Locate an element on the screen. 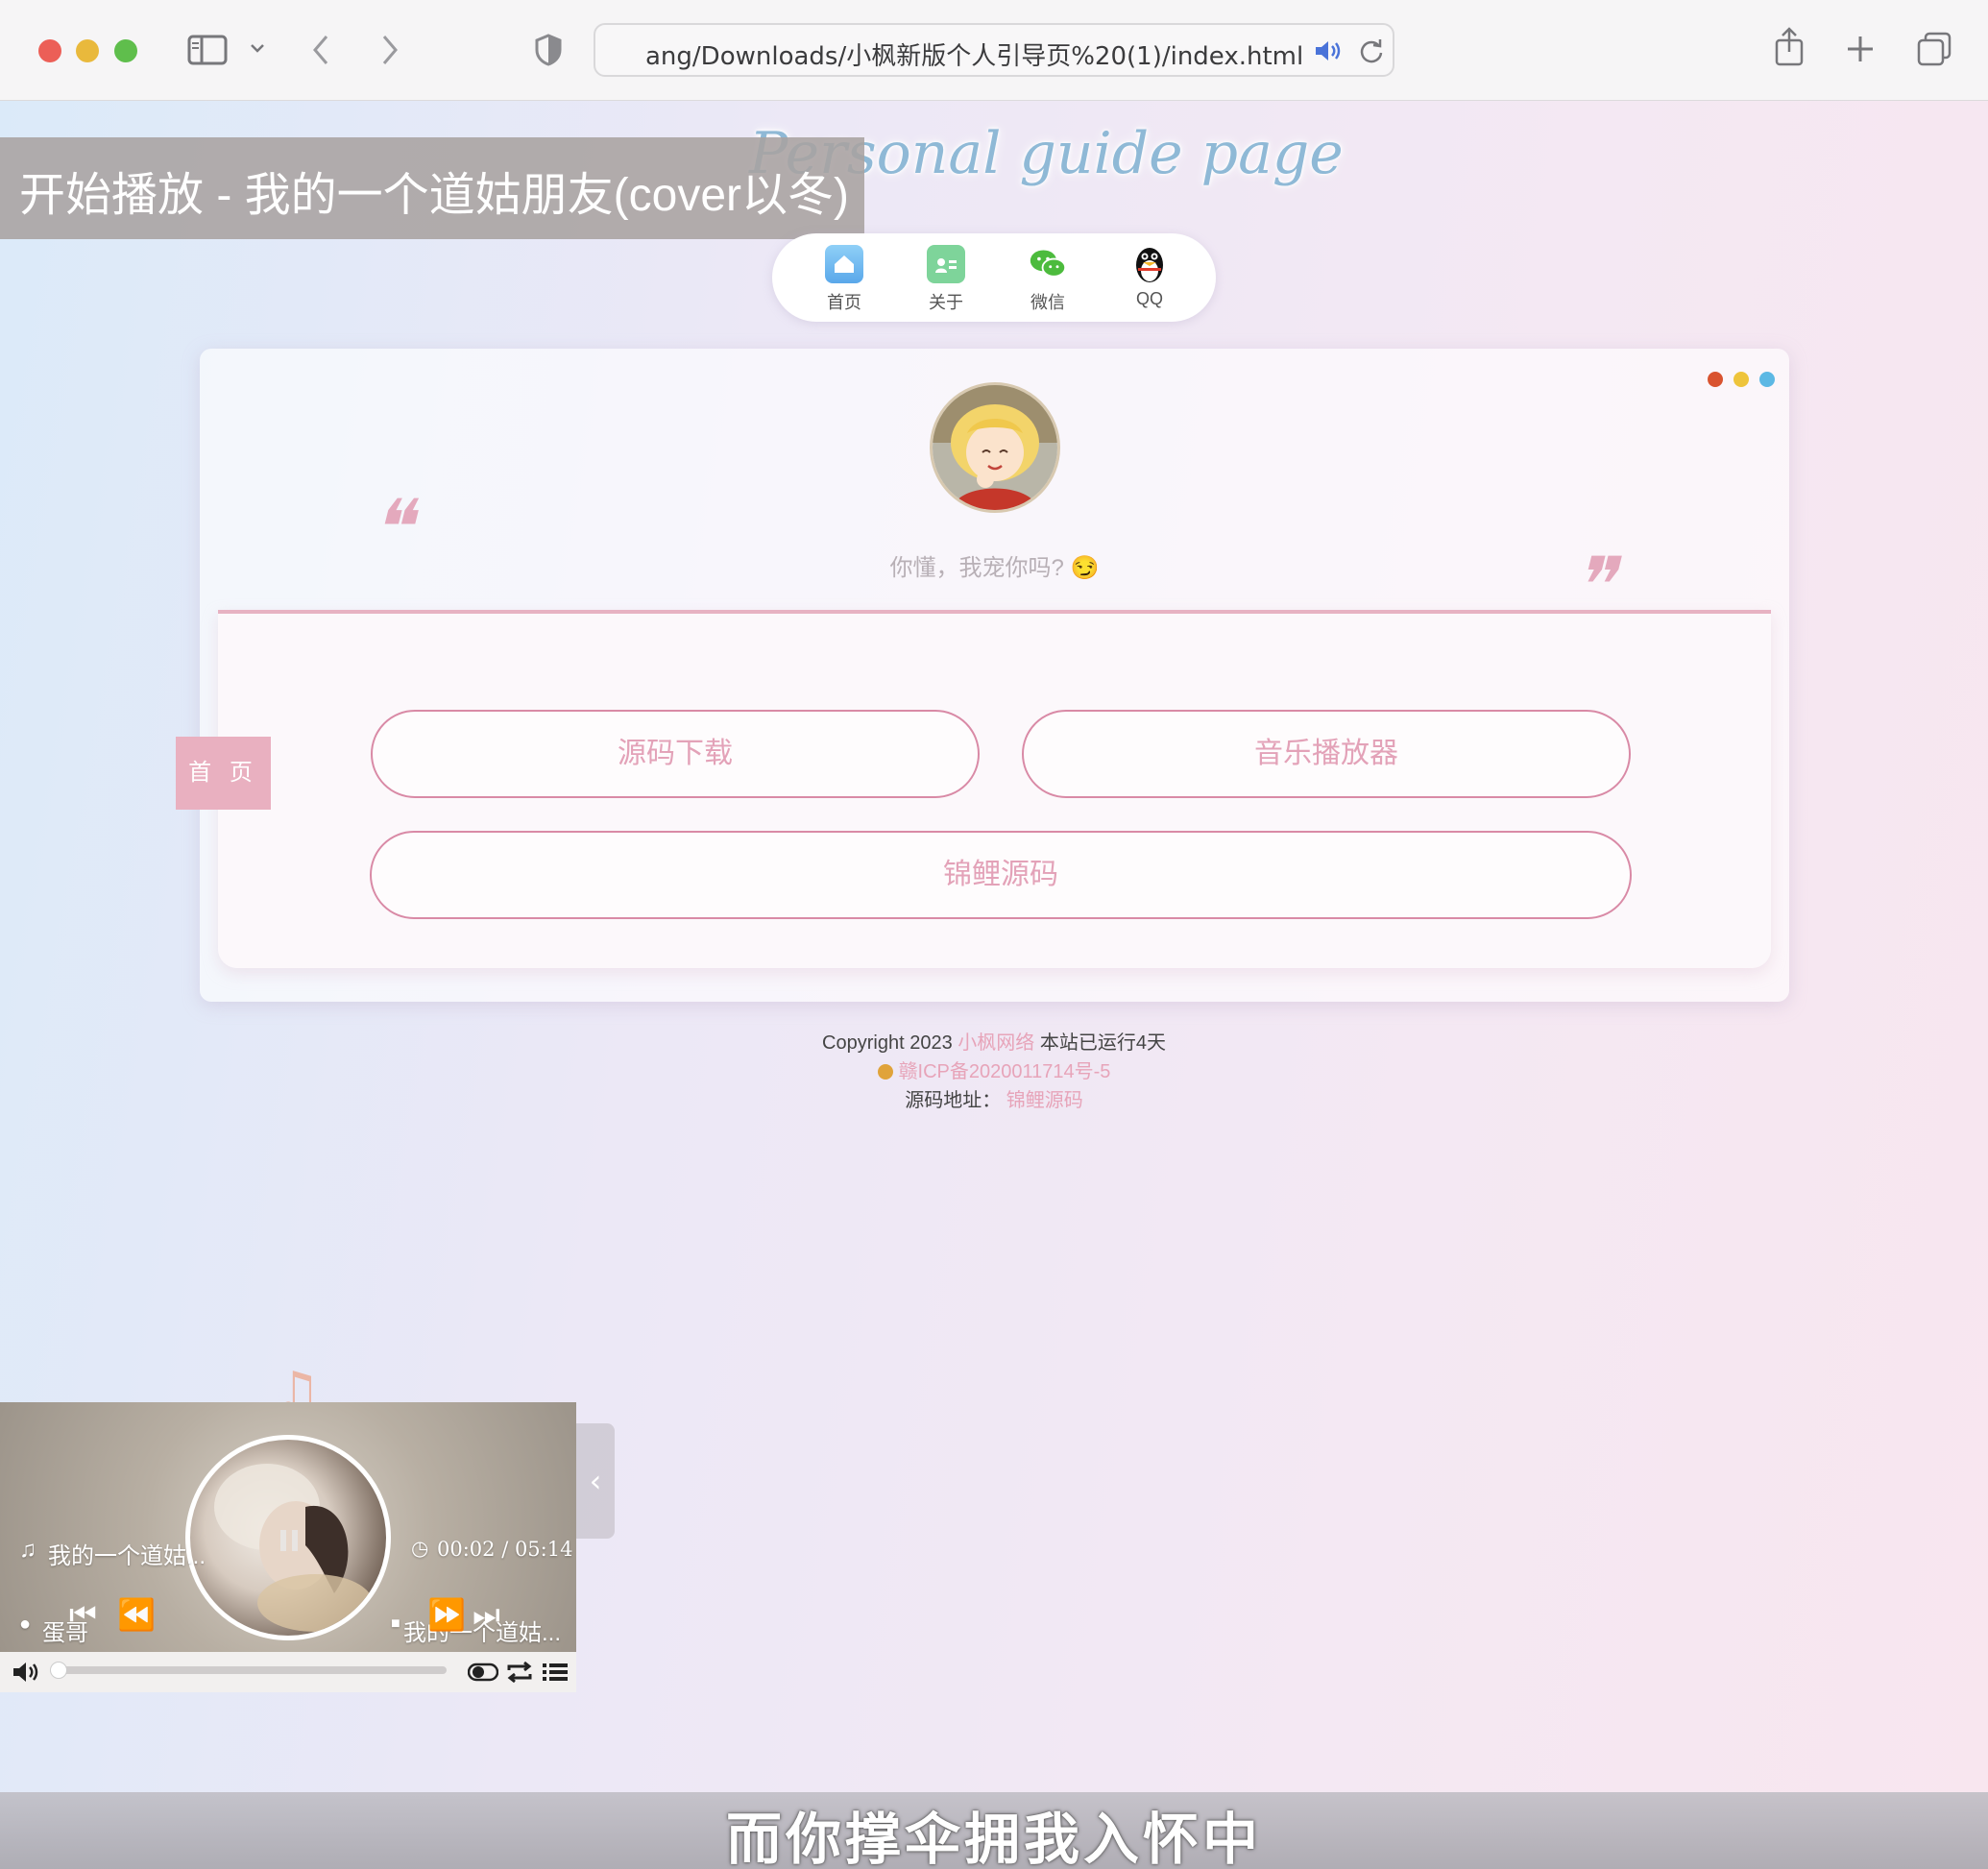  progress-track is located at coordinates (252, 1670).